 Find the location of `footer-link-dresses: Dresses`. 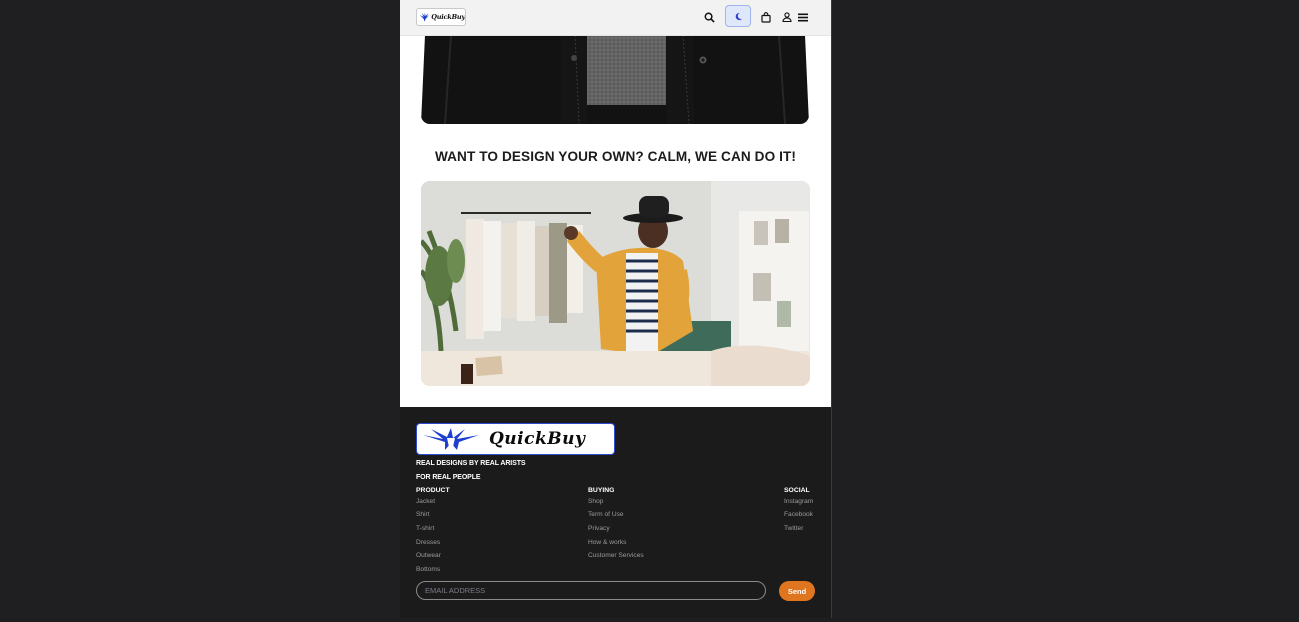

footer-link-dresses: Dresses is located at coordinates (428, 542).